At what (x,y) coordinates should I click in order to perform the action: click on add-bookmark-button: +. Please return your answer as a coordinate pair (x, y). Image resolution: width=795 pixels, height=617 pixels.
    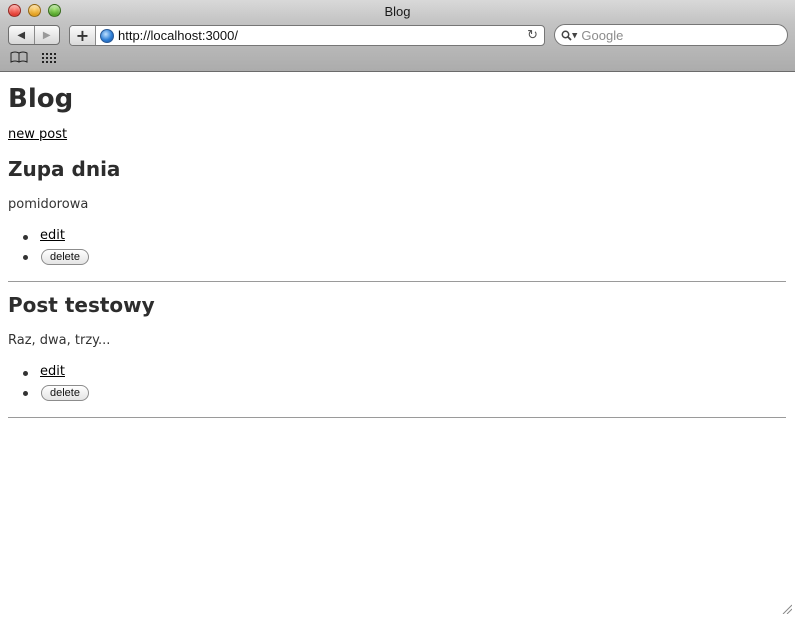
    Looking at the image, I should click on (83, 35).